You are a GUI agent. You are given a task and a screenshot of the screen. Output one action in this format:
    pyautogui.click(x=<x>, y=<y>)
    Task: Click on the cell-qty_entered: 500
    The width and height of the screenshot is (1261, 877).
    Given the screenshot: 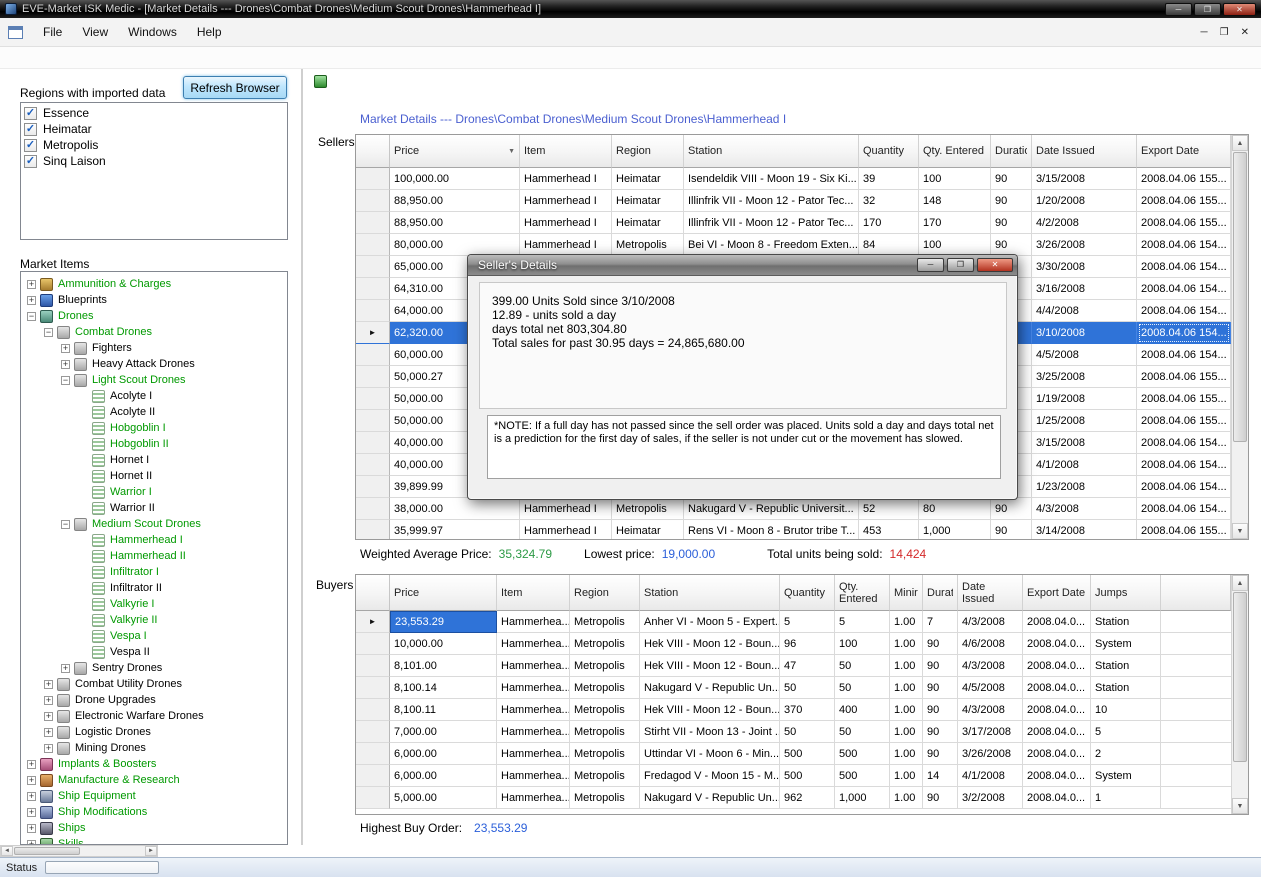 What is the action you would take?
    pyautogui.click(x=862, y=754)
    